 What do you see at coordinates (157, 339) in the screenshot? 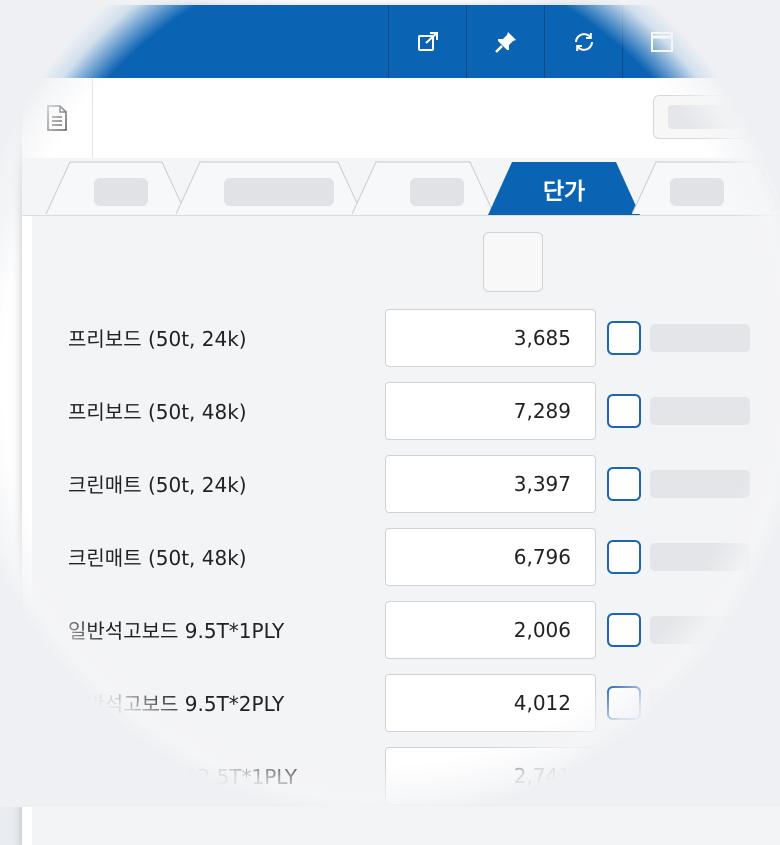
I see `item-name: 프리보드 (50t, 24k)` at bounding box center [157, 339].